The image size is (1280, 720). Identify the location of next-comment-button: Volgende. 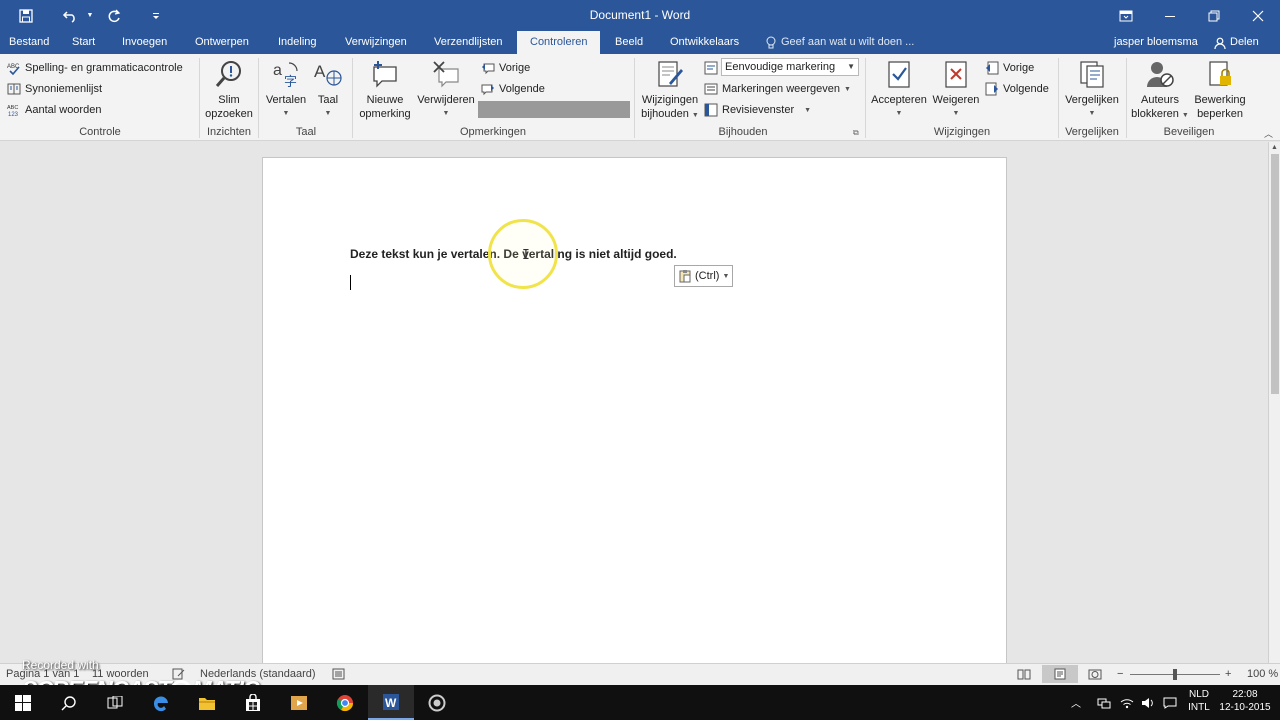
(513, 89).